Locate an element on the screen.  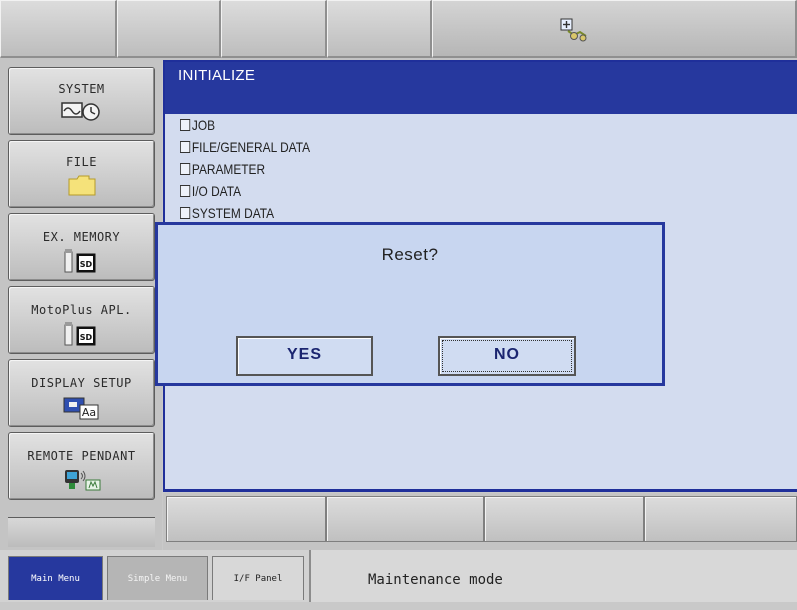
top-toolbar is located at coordinates (398, 30).